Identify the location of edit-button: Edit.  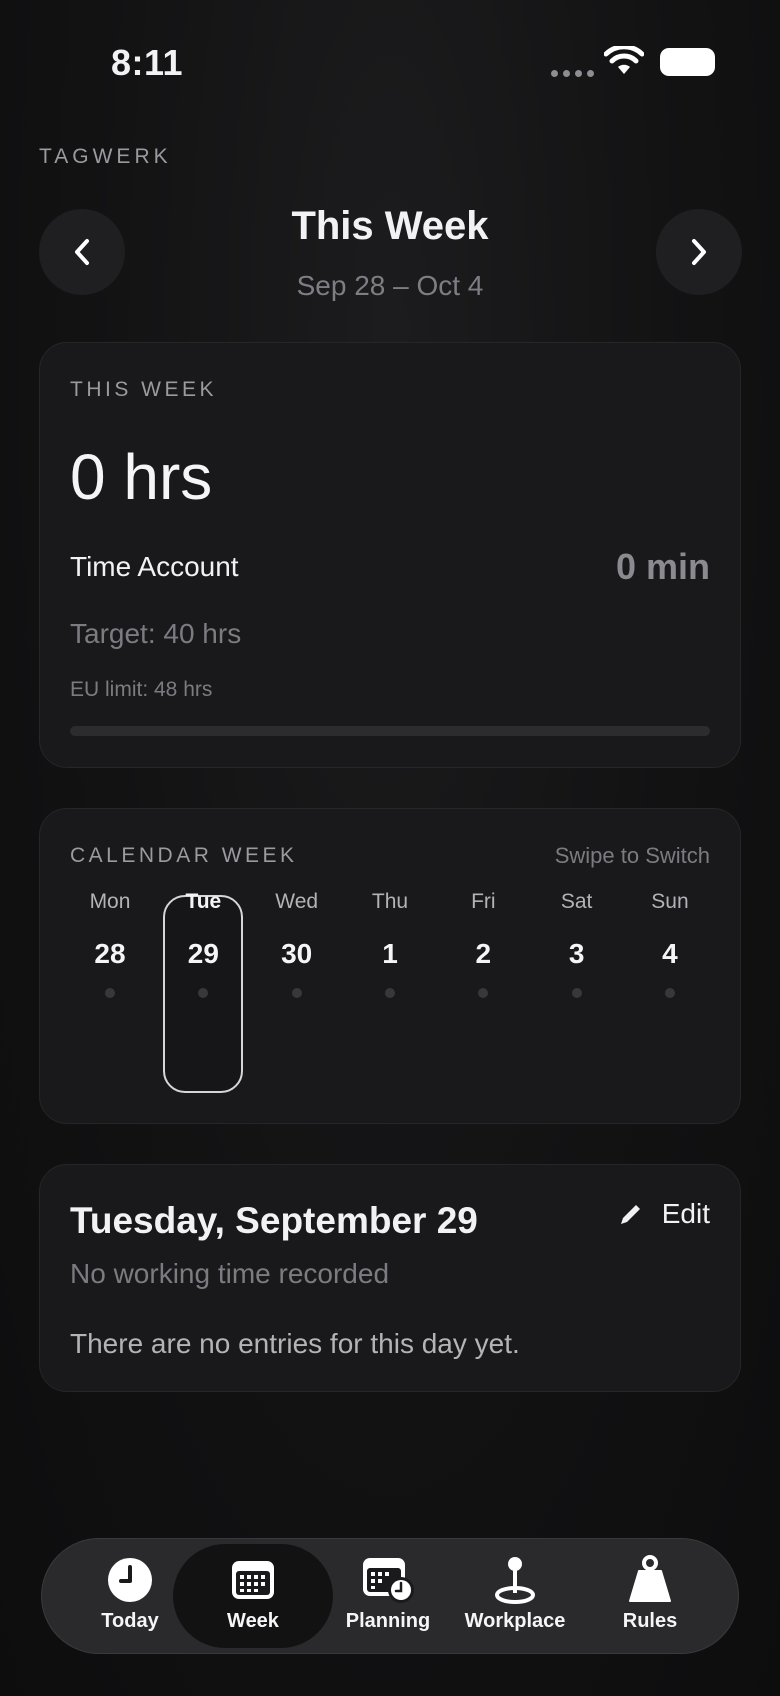
(664, 1214).